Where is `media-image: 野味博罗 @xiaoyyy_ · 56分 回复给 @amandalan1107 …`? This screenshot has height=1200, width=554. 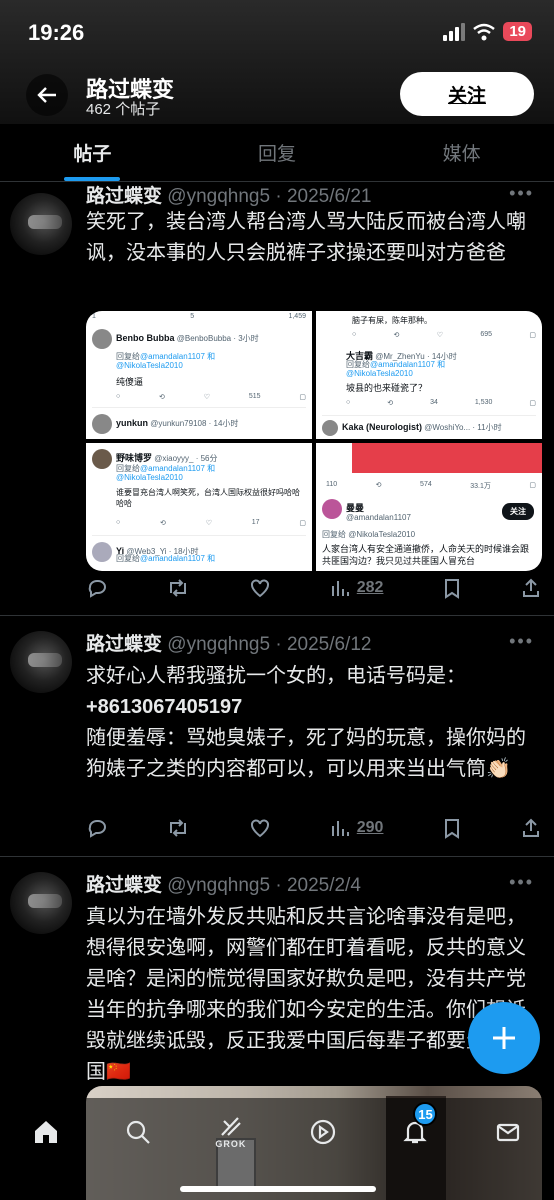
media-image: 野味博罗 @xiaoyyy_ · 56分 回复给 @amandalan1107 … is located at coordinates (199, 507).